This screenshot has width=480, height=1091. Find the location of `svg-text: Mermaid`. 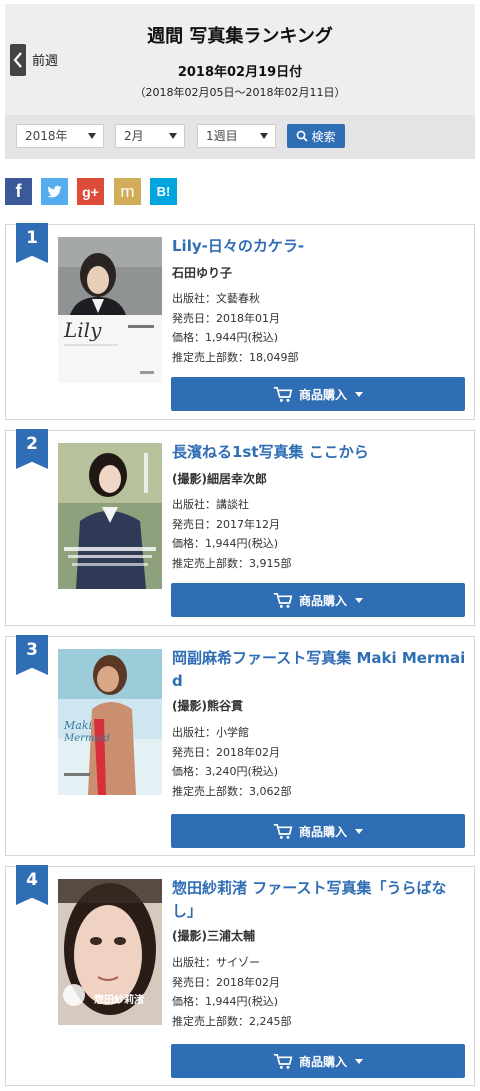

svg-text: Mermaid is located at coordinates (86, 738).